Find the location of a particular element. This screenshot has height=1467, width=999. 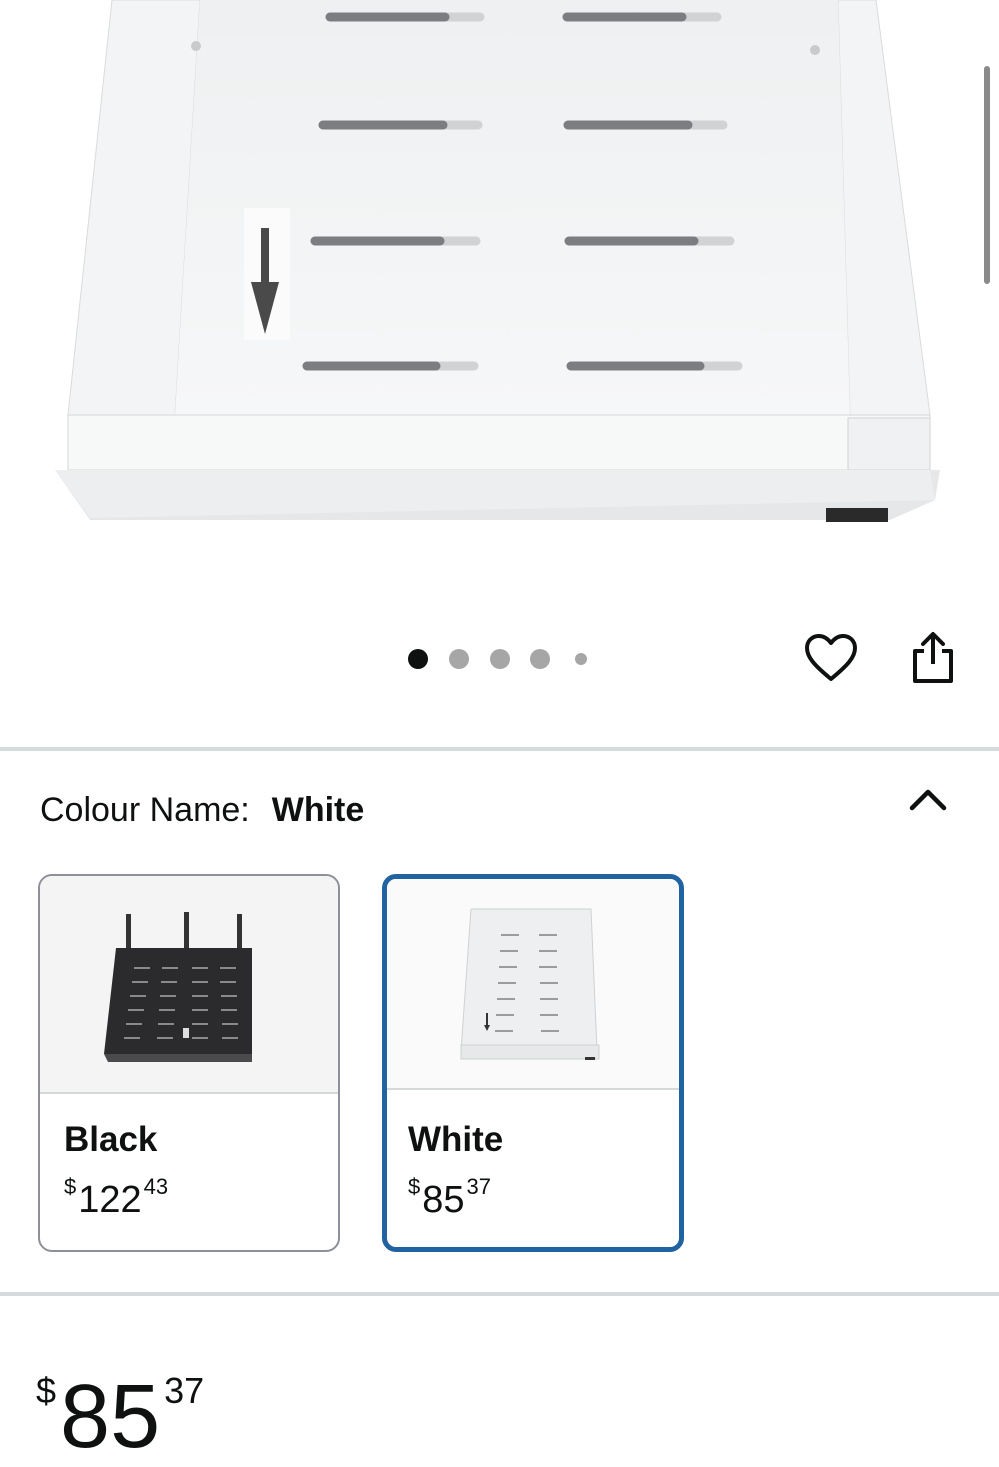

swatch-name: White is located at coordinates (456, 1139).